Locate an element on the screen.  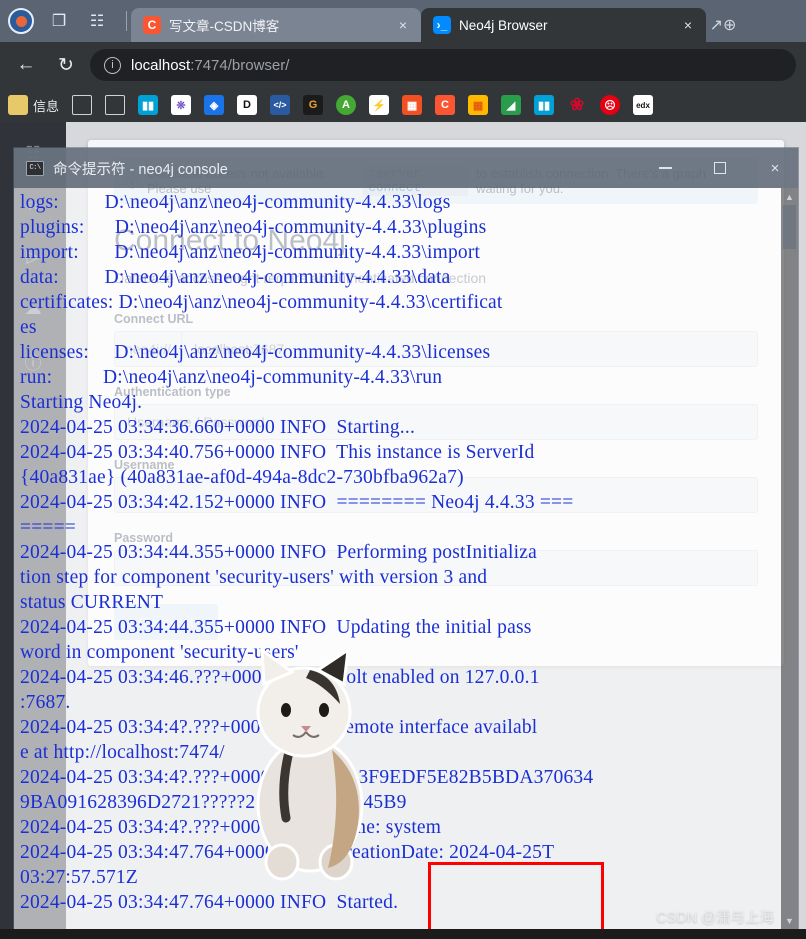
tab-strip: ❐ ☷ C 写文章-CSDN博客 × ›_ Neo4j Browser × ↗⊕ is located at coordinates (403, 21).